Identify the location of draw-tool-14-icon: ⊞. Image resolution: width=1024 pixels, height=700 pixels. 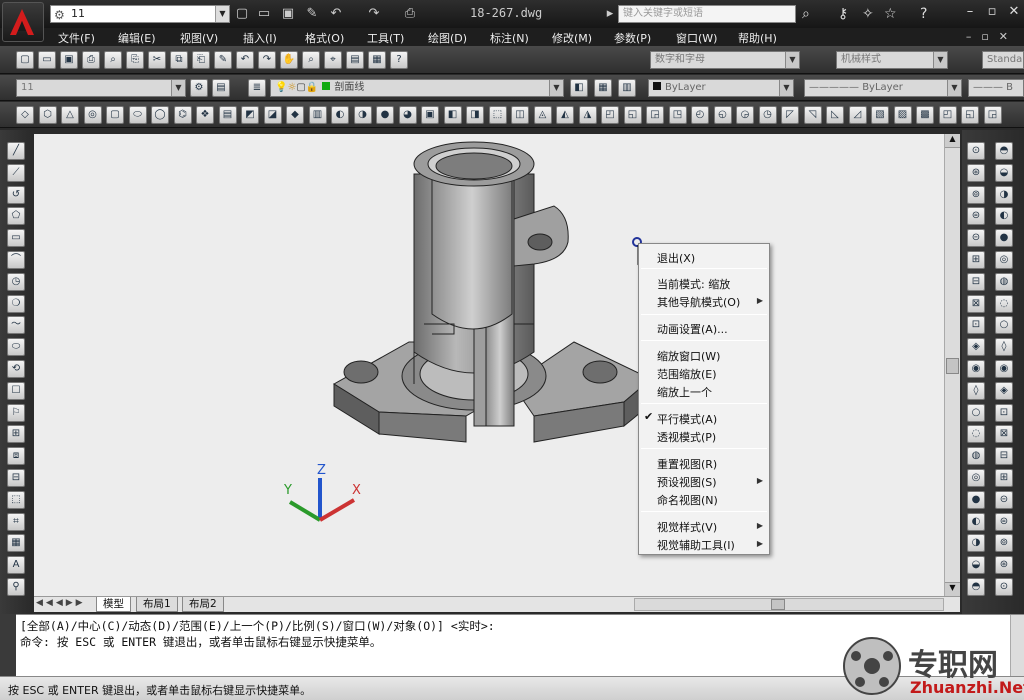
(16, 434).